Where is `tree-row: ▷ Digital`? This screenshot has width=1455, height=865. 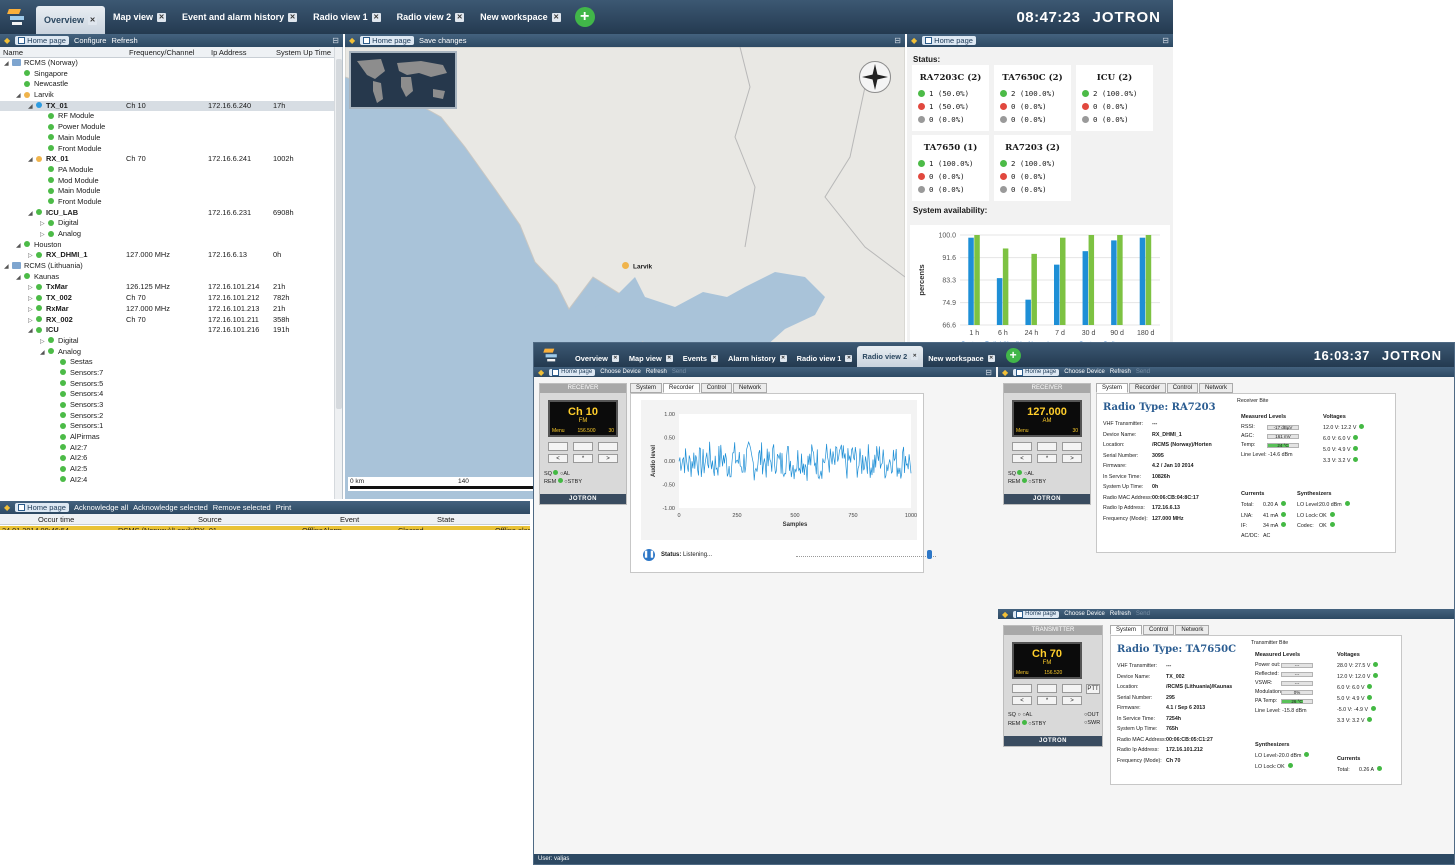
tree-row: ▷ Digital is located at coordinates (171, 223).